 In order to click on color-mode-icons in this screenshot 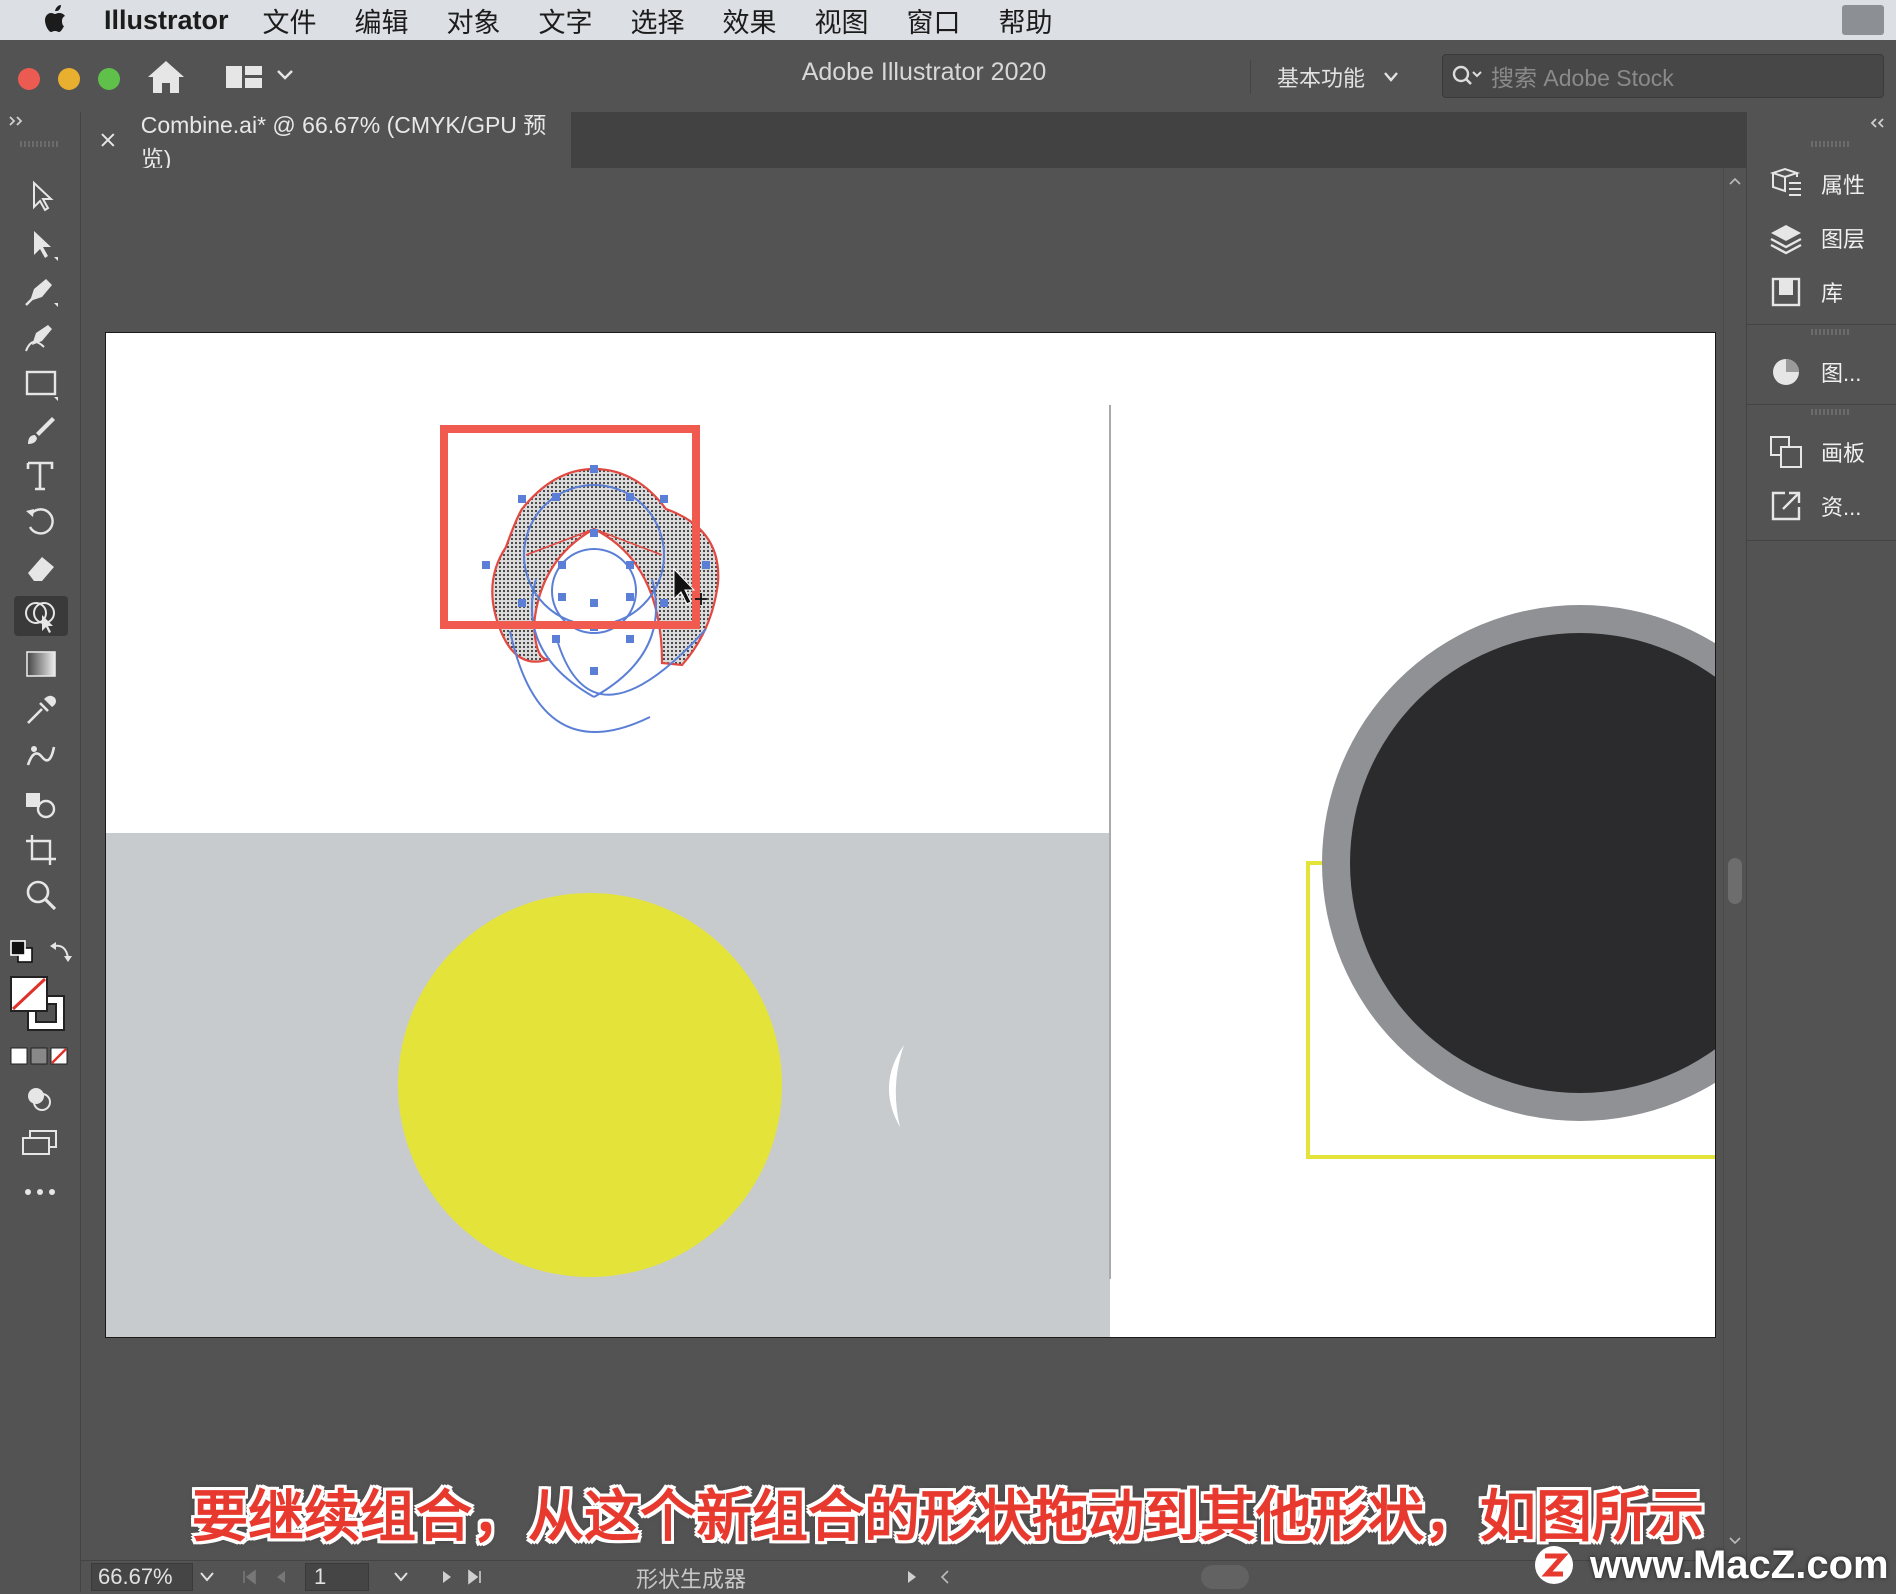, I will do `click(39, 1056)`.